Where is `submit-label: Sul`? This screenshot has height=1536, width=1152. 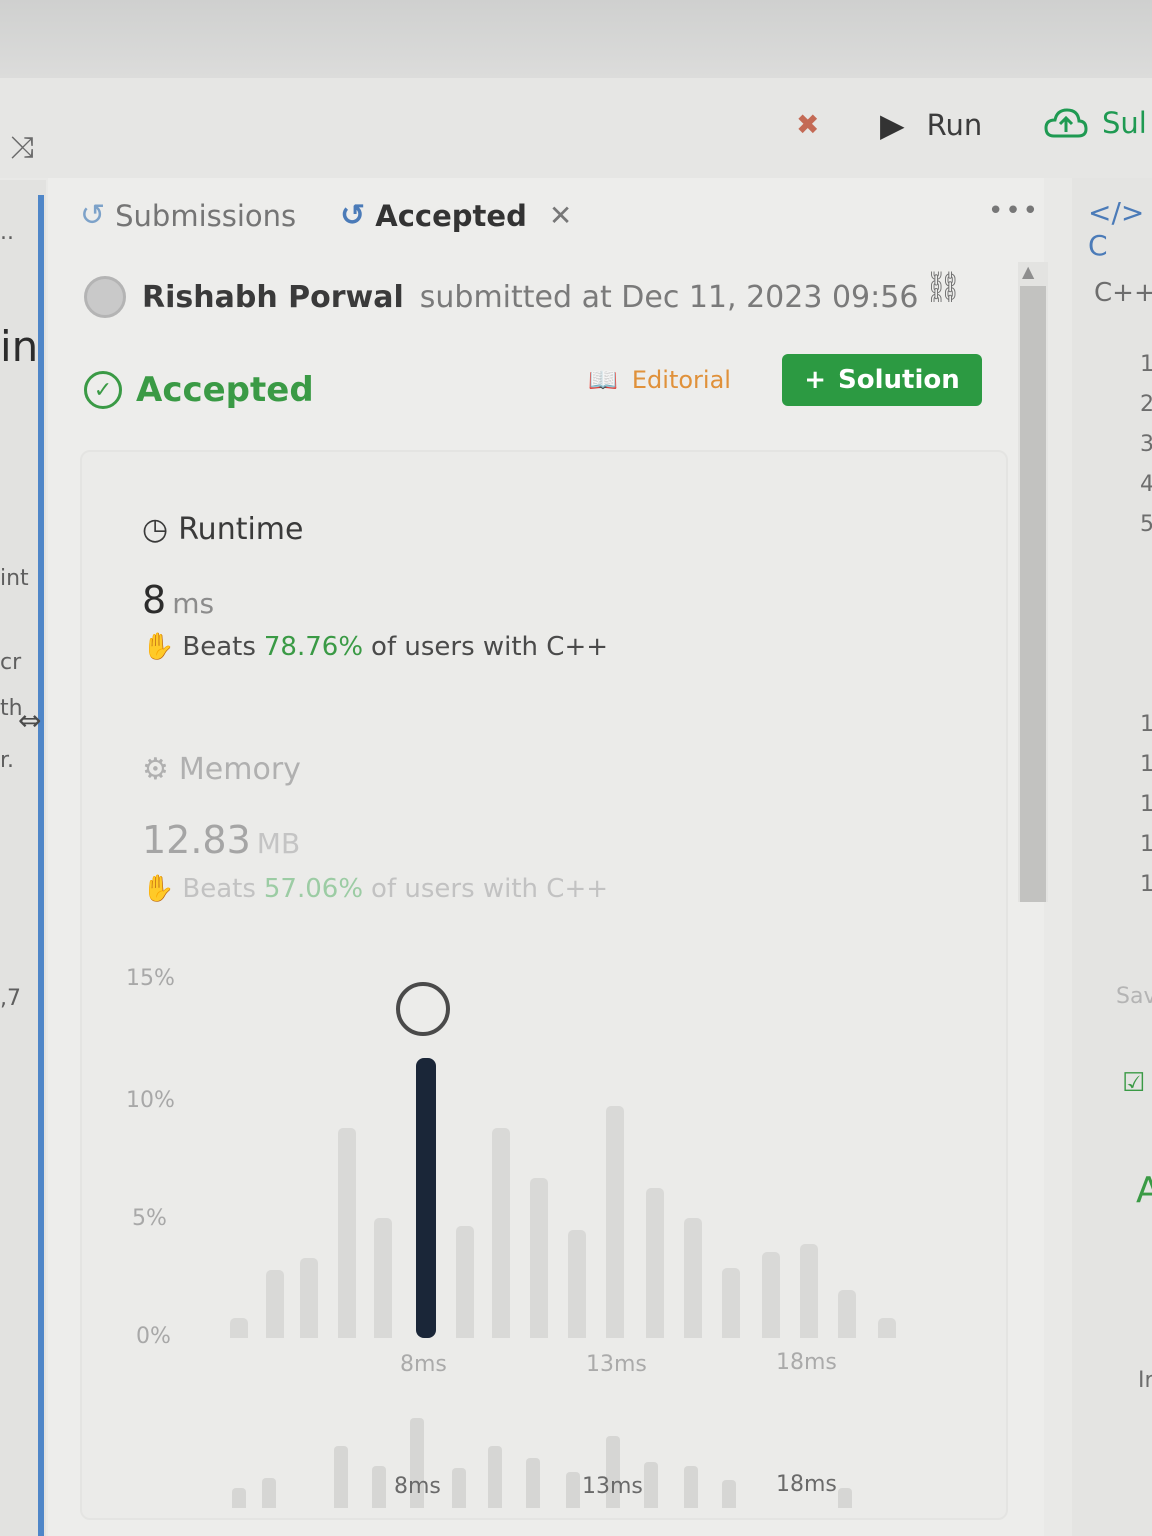
submit-label: Sul is located at coordinates (1124, 123).